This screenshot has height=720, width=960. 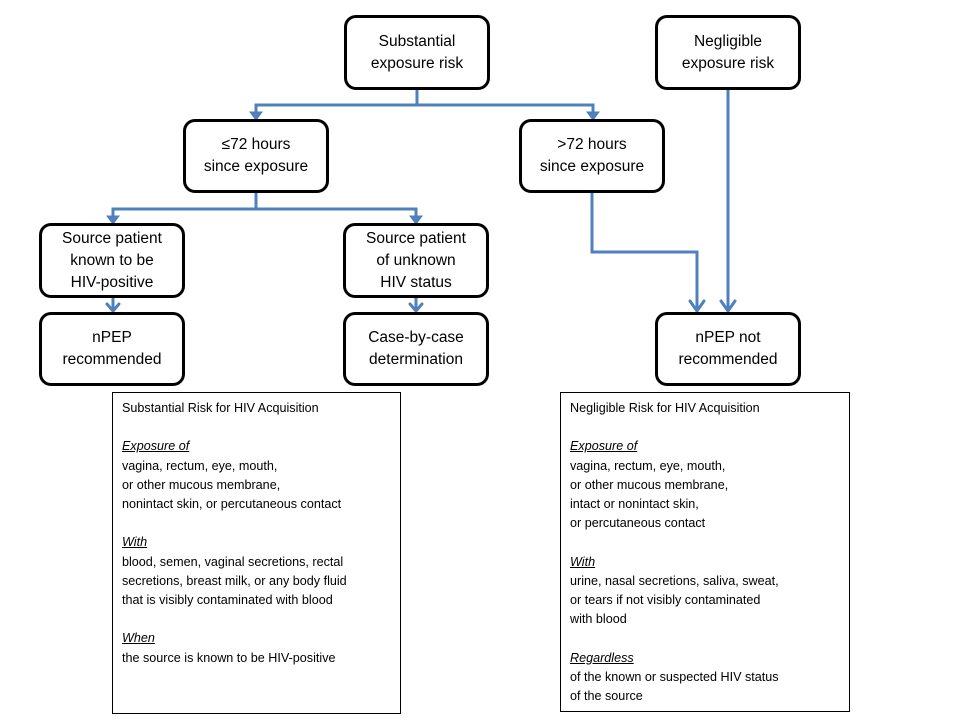 What do you see at coordinates (232, 504) in the screenshot?
I see `section-line: nonintact skin, or percutaneous contact` at bounding box center [232, 504].